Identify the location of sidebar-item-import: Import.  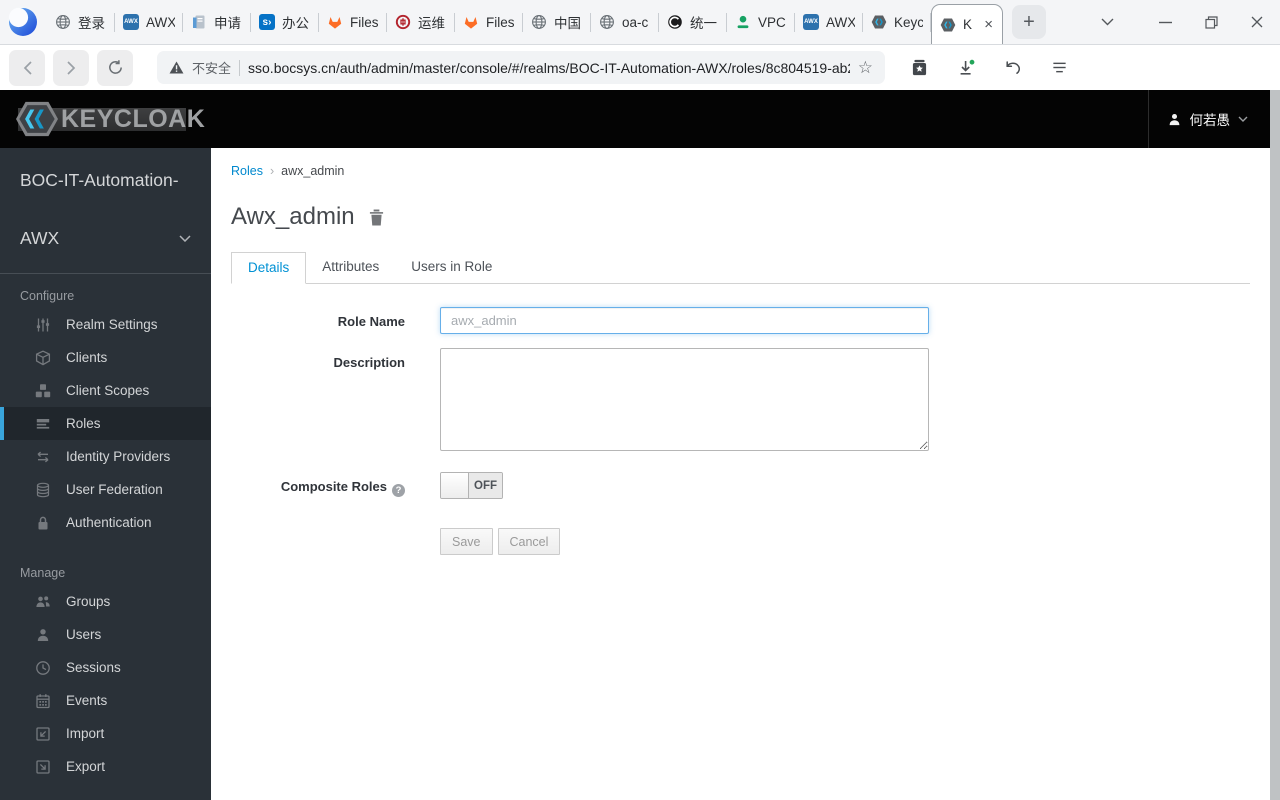
(105, 733).